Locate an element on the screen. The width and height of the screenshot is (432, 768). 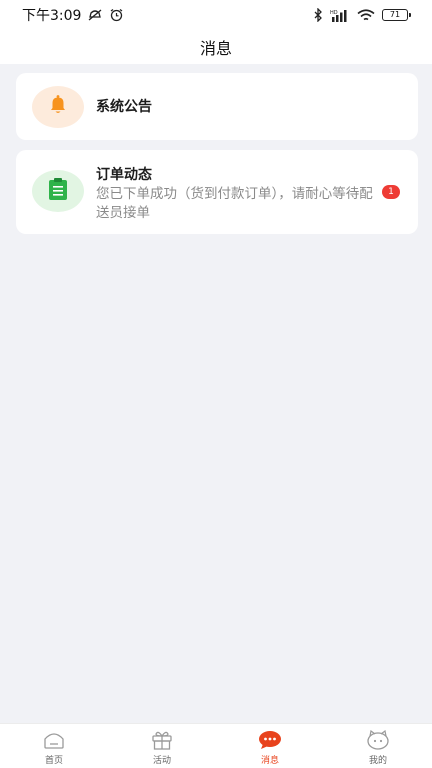
battery-icon: 71 is located at coordinates (396, 15).